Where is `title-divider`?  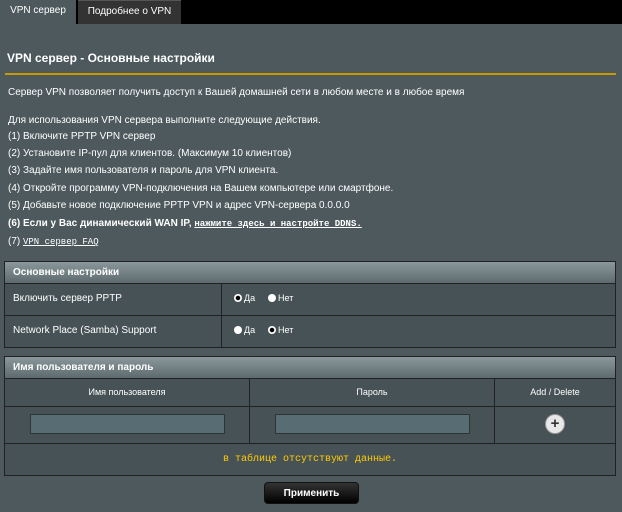 title-divider is located at coordinates (310, 74).